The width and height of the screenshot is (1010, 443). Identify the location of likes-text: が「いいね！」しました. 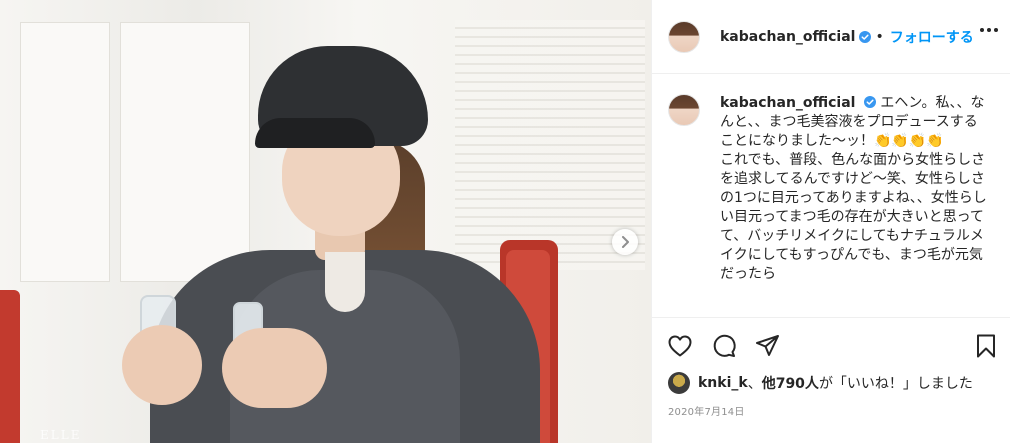
(895, 384).